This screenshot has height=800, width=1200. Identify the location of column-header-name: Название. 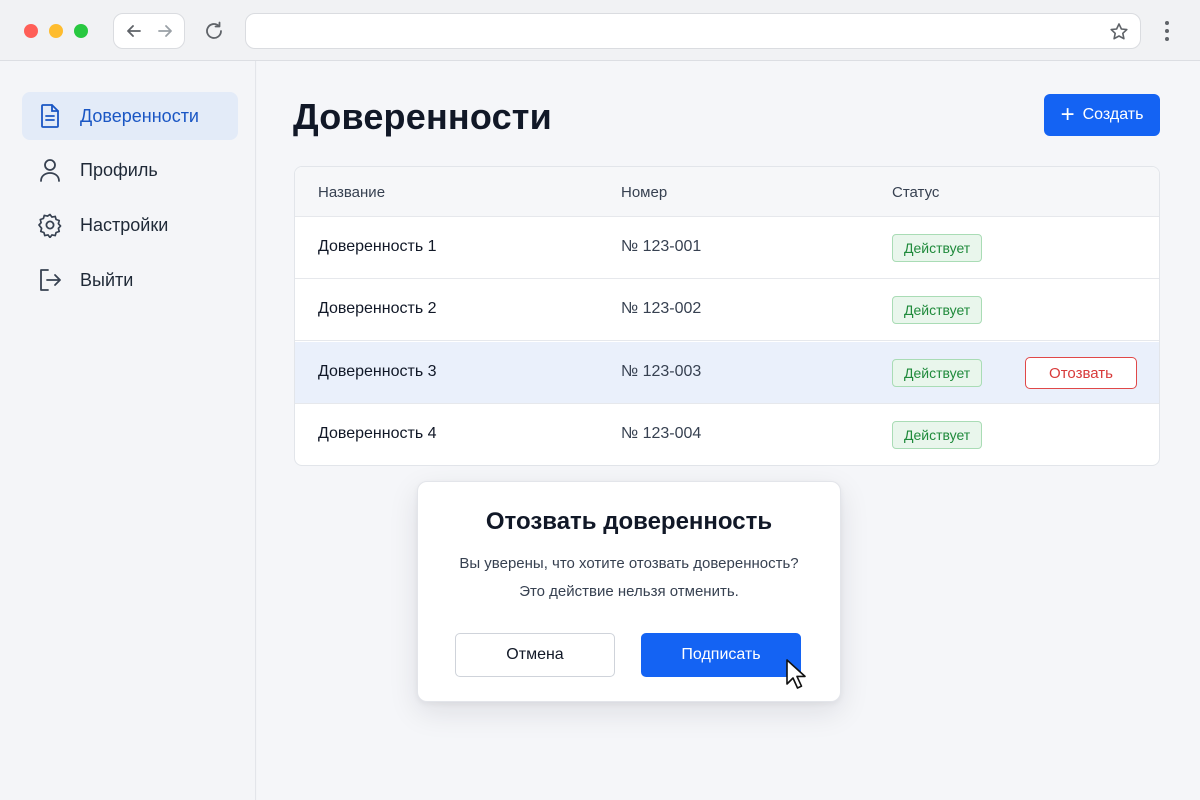
(352, 192).